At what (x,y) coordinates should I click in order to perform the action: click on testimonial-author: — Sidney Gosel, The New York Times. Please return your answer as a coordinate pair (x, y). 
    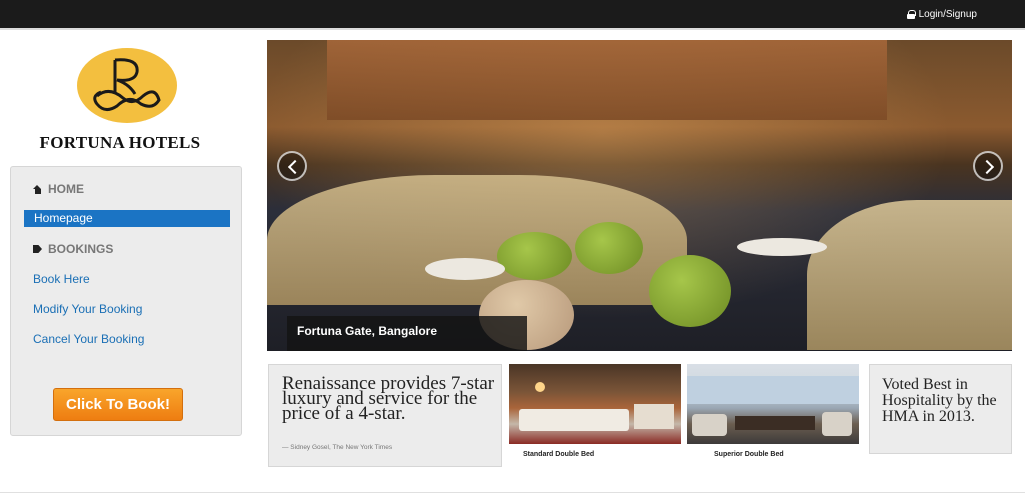
    Looking at the image, I should click on (337, 447).